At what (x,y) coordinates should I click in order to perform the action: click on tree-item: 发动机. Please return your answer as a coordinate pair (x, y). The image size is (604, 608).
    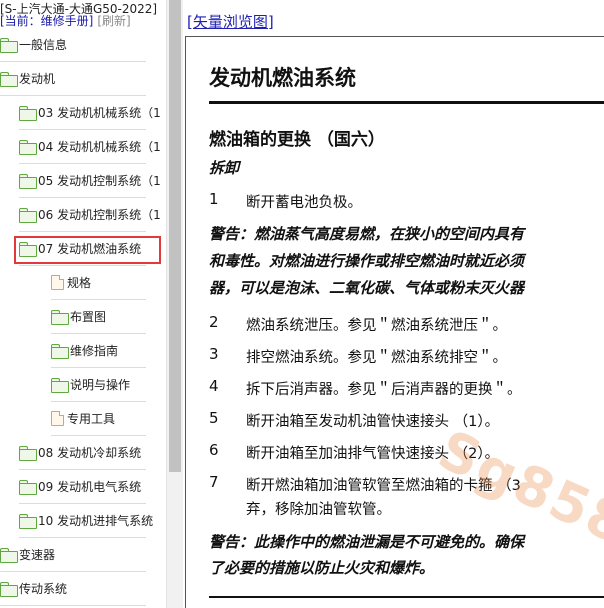
    Looking at the image, I should click on (73, 79).